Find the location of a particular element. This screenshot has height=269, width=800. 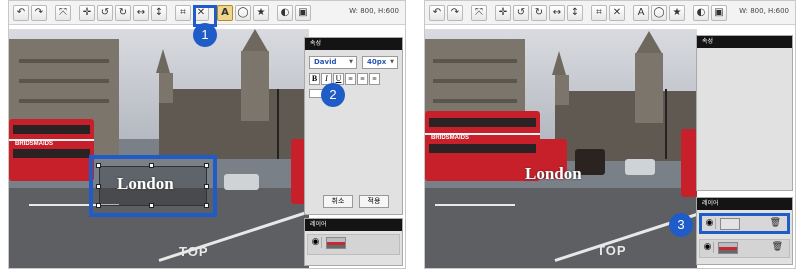

red-bus-right is located at coordinates (689, 163).